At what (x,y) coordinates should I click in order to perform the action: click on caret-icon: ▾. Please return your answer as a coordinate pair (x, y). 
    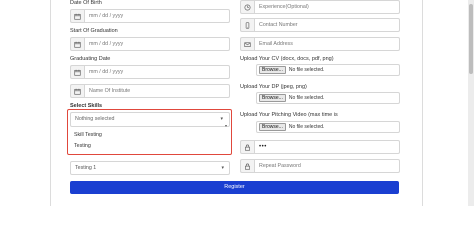
    Looking at the image, I should click on (221, 119).